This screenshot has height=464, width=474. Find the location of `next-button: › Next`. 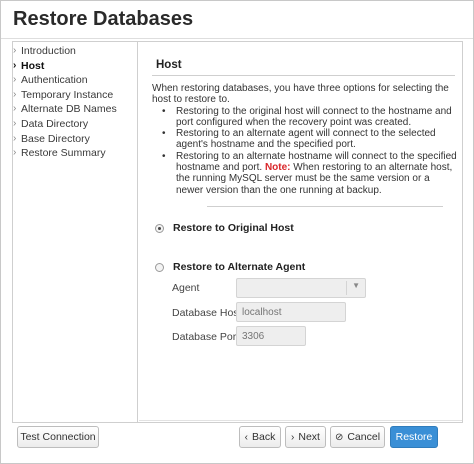

next-button: › Next is located at coordinates (305, 437).